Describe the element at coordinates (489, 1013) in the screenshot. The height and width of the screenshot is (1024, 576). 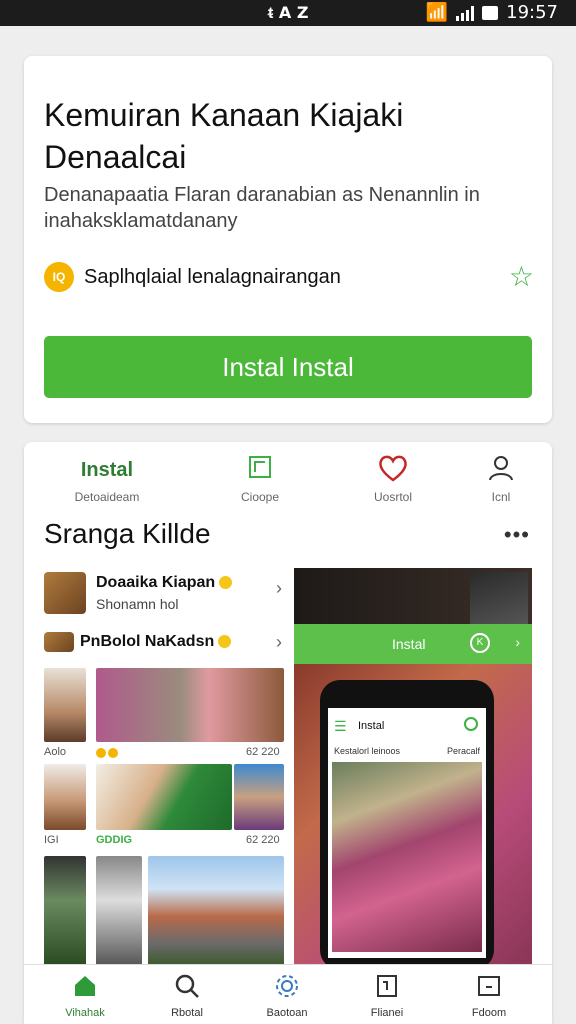
I see `nav-window-label: Fdoom` at that location.